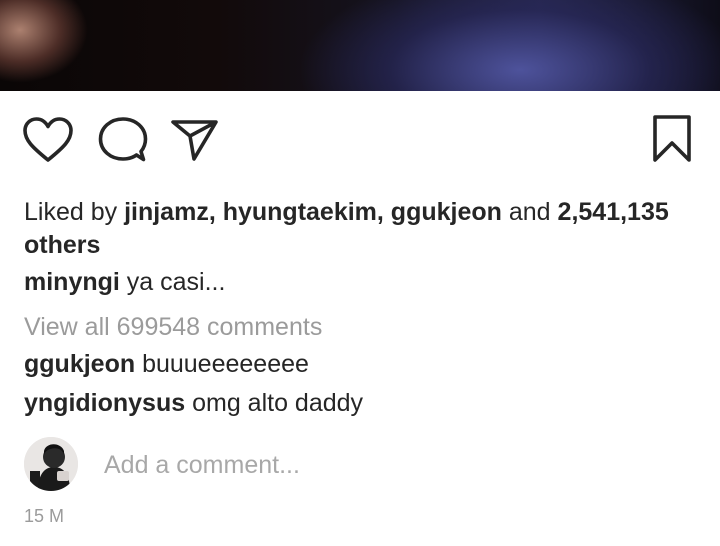 Image resolution: width=720 pixels, height=546 pixels. I want to click on view-all-comments-link: View all 699548 comments, so click(173, 327).